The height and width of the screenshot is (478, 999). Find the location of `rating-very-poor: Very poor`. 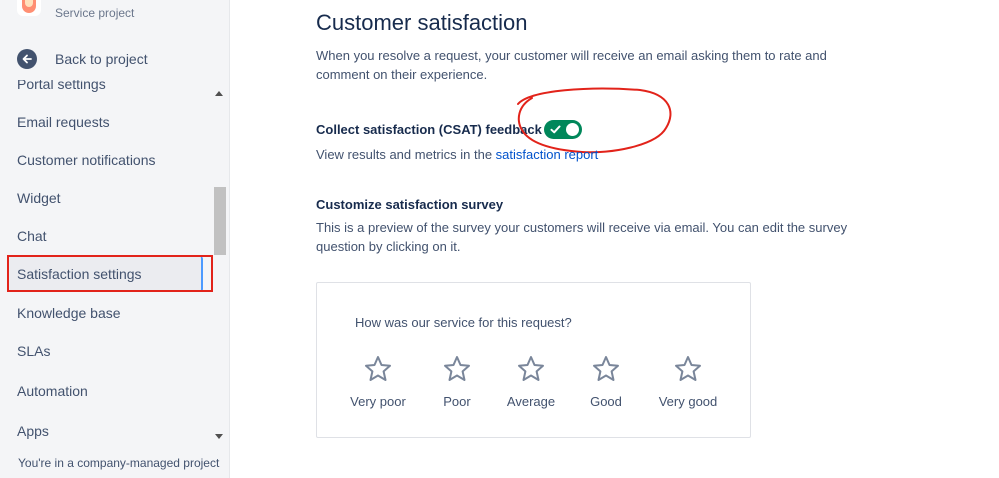

rating-very-poor: Very poor is located at coordinates (378, 382).